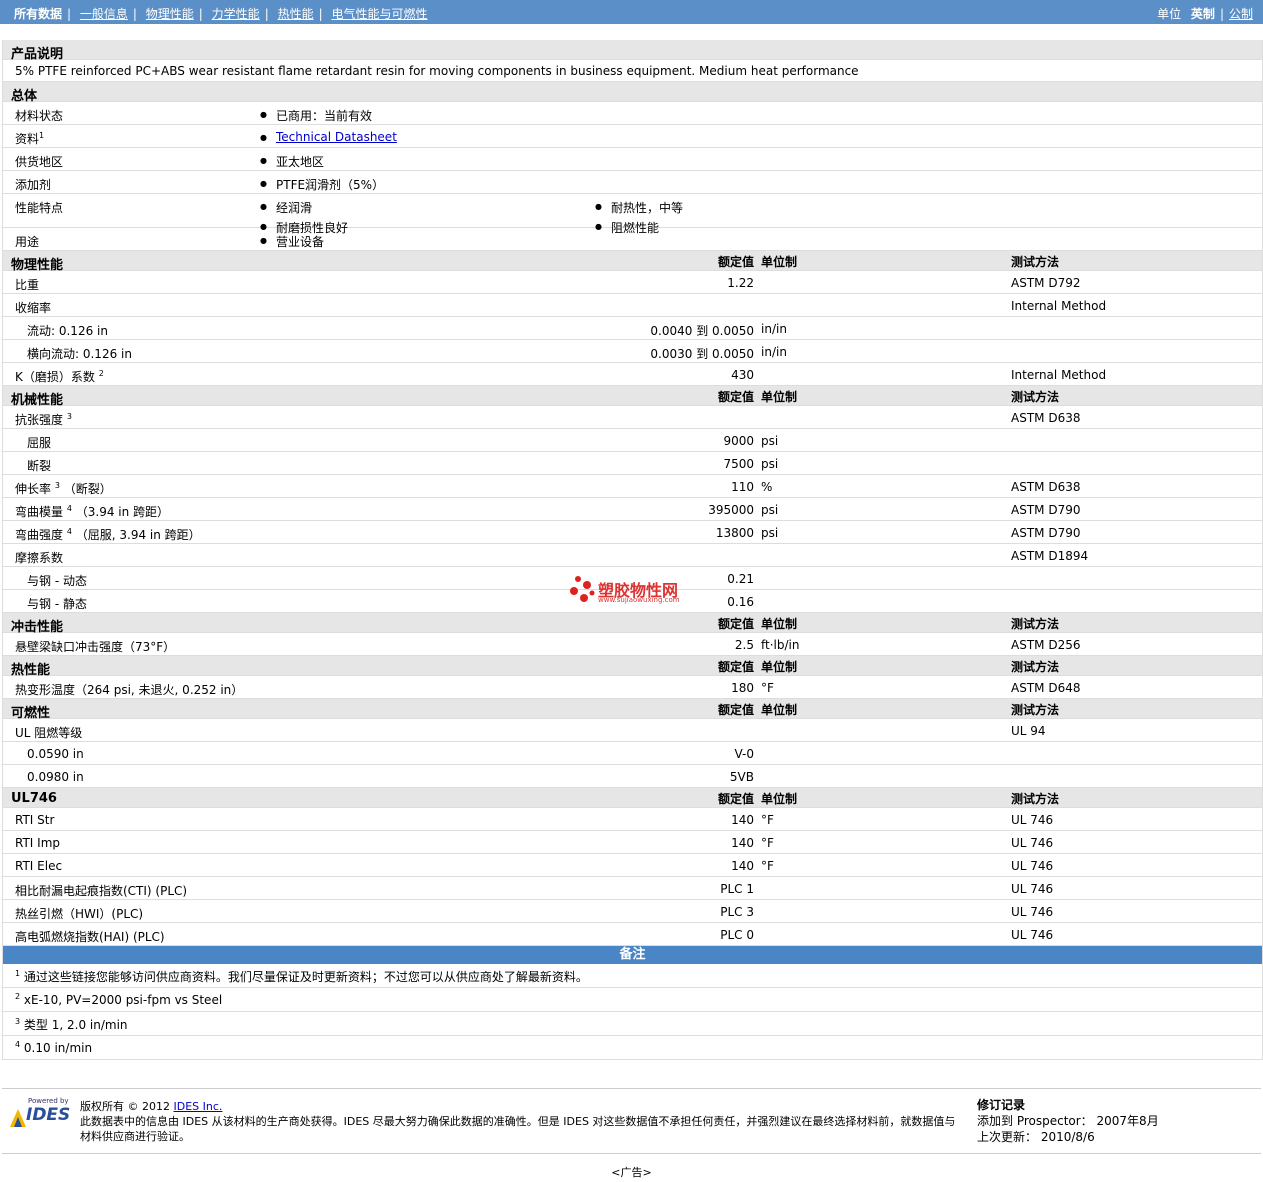  I want to click on property-unit: °F, so click(767, 866).